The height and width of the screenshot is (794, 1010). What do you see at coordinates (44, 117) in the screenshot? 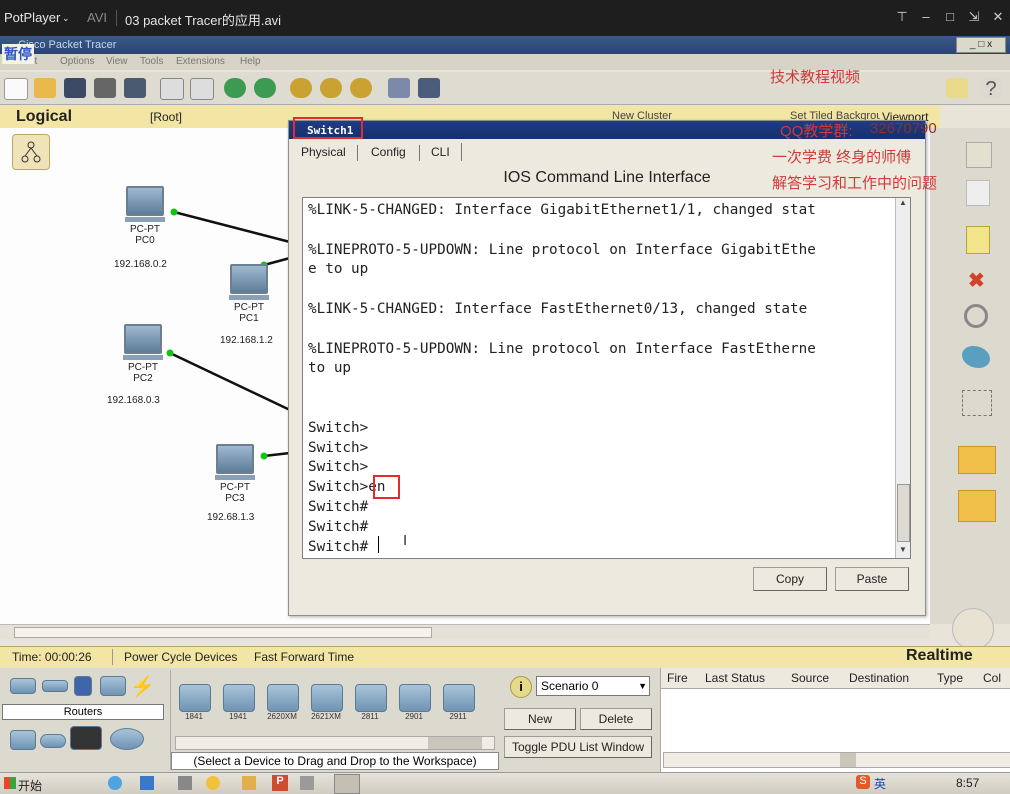
I see `logical-label: Logical` at bounding box center [44, 117].